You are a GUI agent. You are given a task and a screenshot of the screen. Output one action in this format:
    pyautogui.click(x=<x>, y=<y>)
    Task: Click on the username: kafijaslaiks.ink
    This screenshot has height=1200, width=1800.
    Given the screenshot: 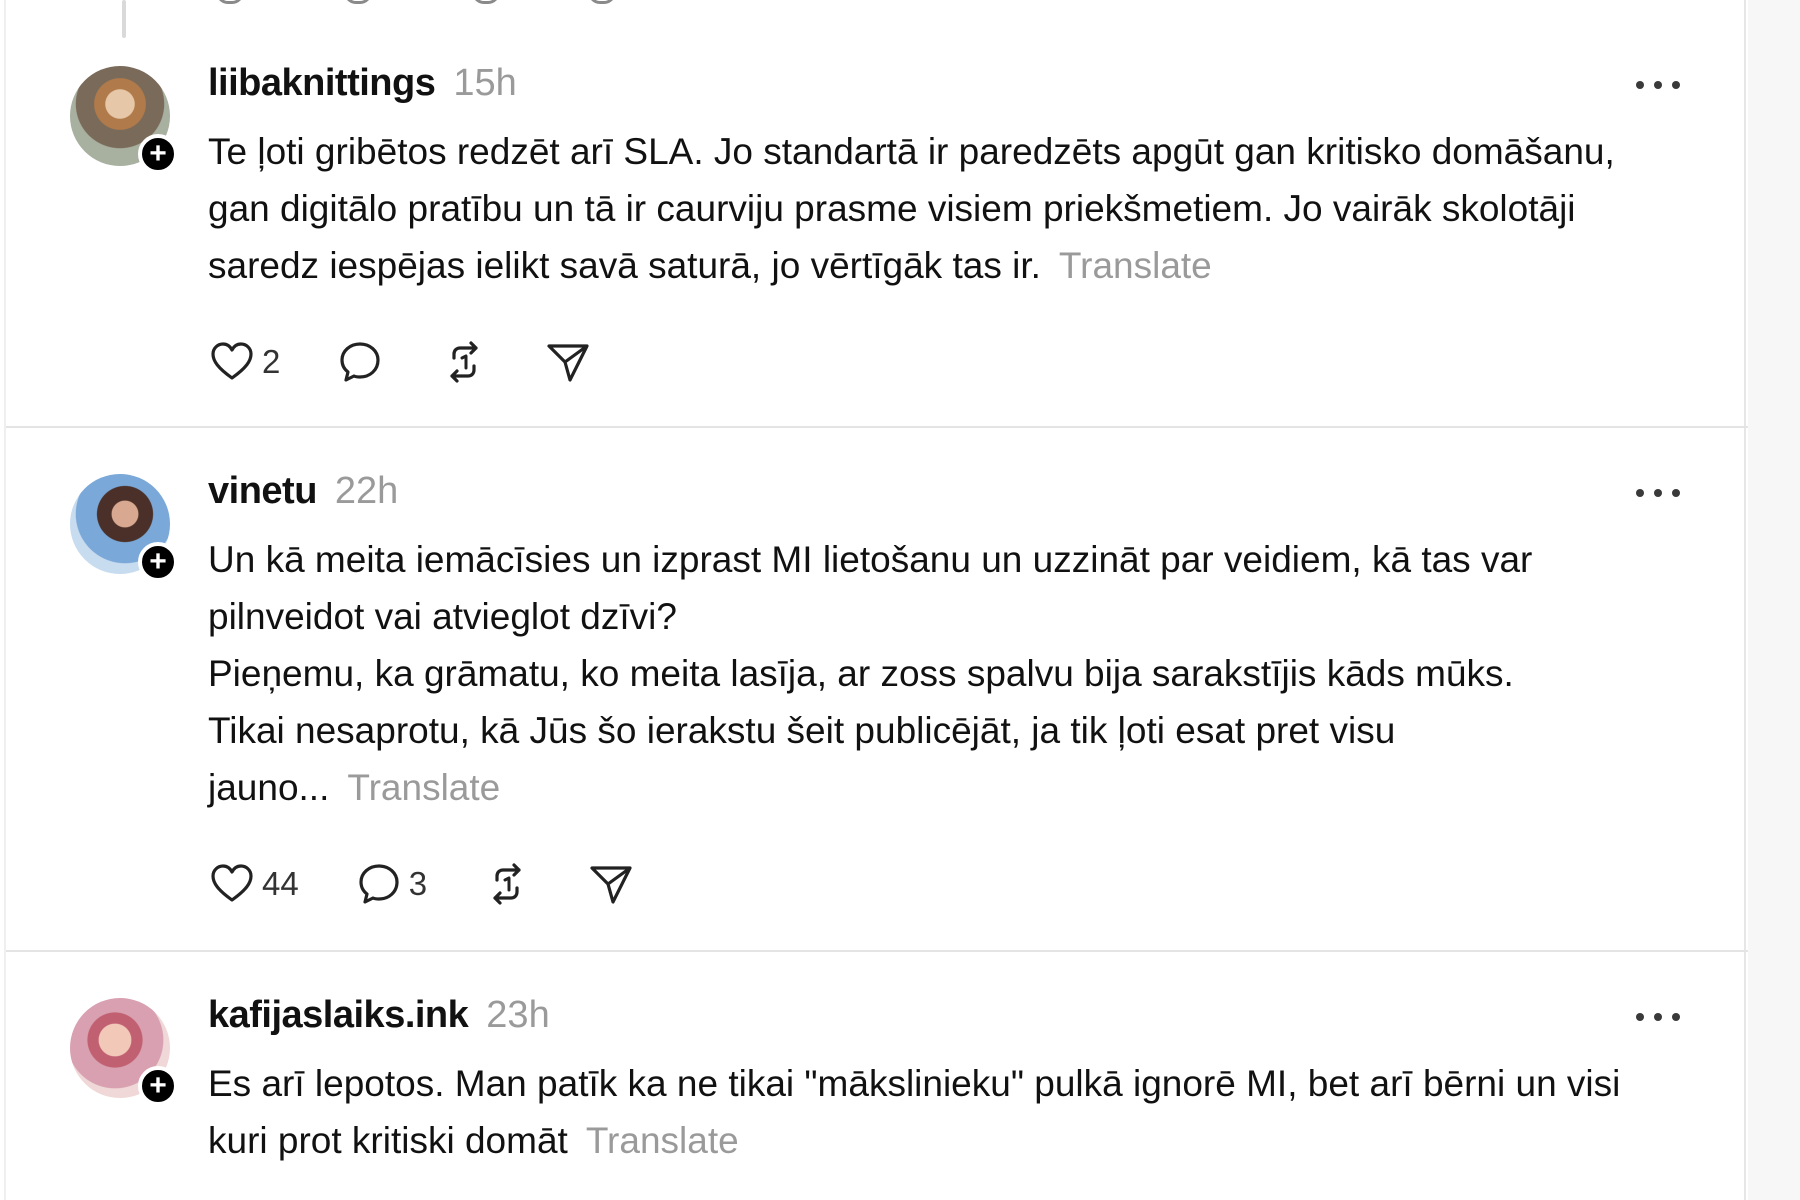 What is the action you would take?
    pyautogui.click(x=338, y=1015)
    